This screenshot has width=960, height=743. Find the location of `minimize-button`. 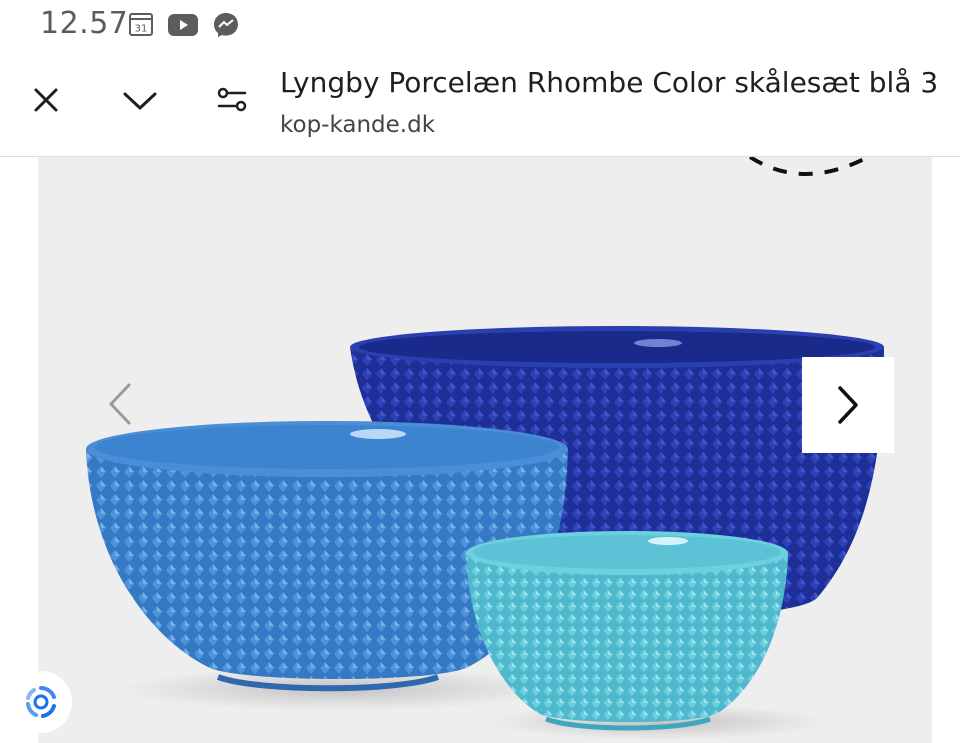

minimize-button is located at coordinates (140, 100).